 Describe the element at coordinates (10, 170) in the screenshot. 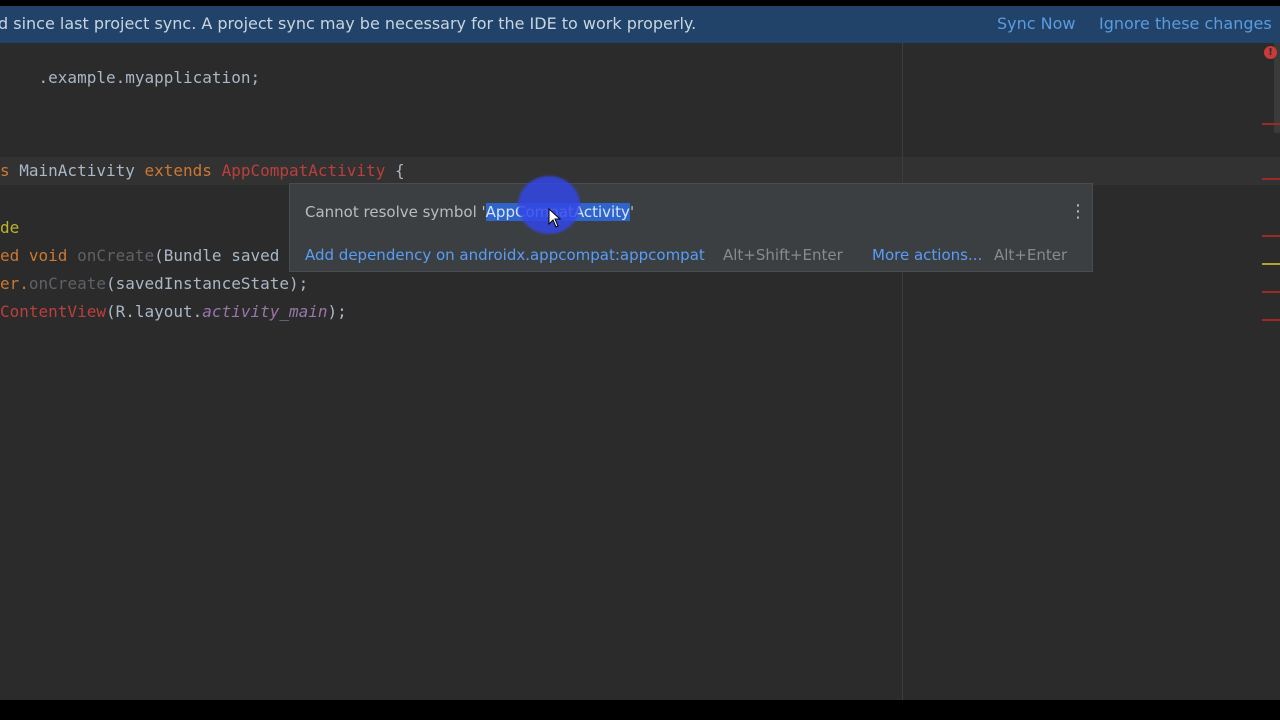

I see `code-keyword: s` at that location.